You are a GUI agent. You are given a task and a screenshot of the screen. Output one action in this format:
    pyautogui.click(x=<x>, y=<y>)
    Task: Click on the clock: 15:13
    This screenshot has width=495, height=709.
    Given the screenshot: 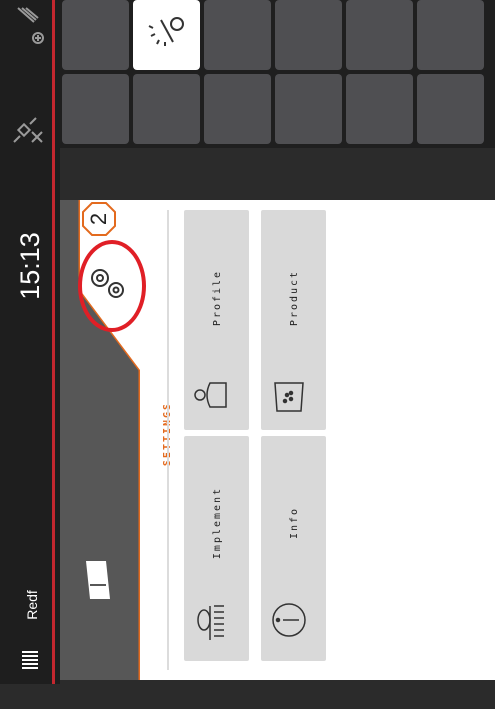 What is the action you would take?
    pyautogui.click(x=30, y=266)
    